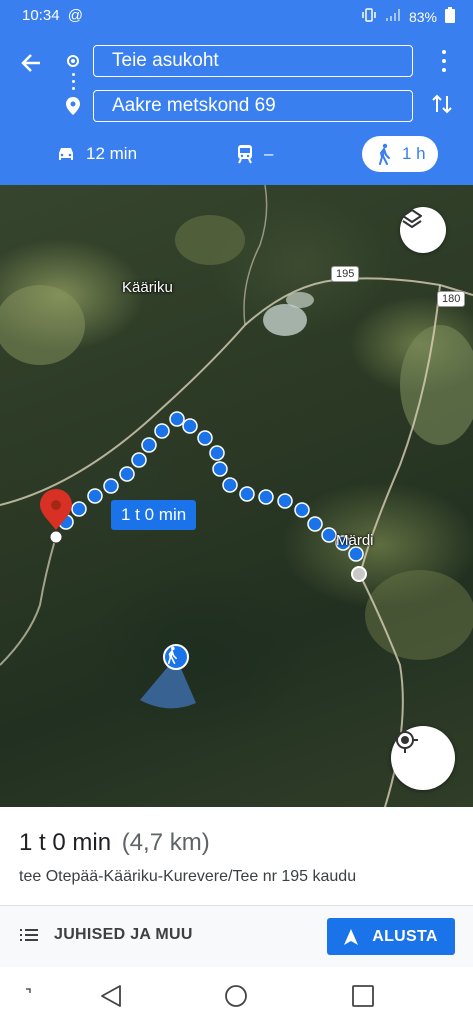  What do you see at coordinates (423, 230) in the screenshot?
I see `layers-button` at bounding box center [423, 230].